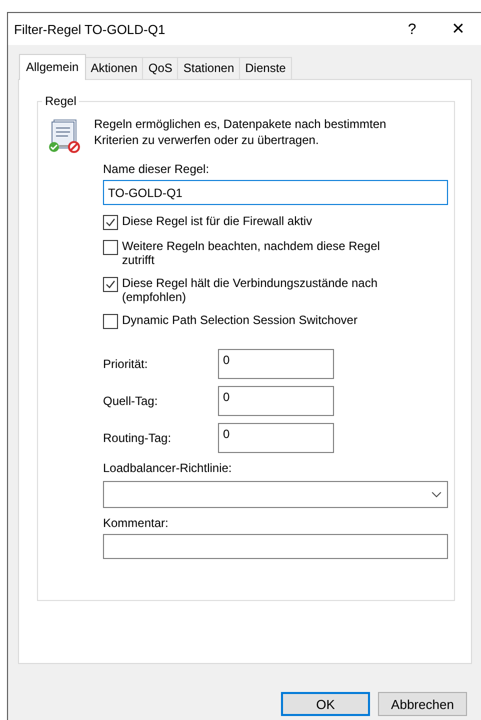 The width and height of the screenshot is (481, 720). Describe the element at coordinates (240, 320) in the screenshot. I see `checkbox-label: Dynamic Path Selection Session Switchover` at that location.